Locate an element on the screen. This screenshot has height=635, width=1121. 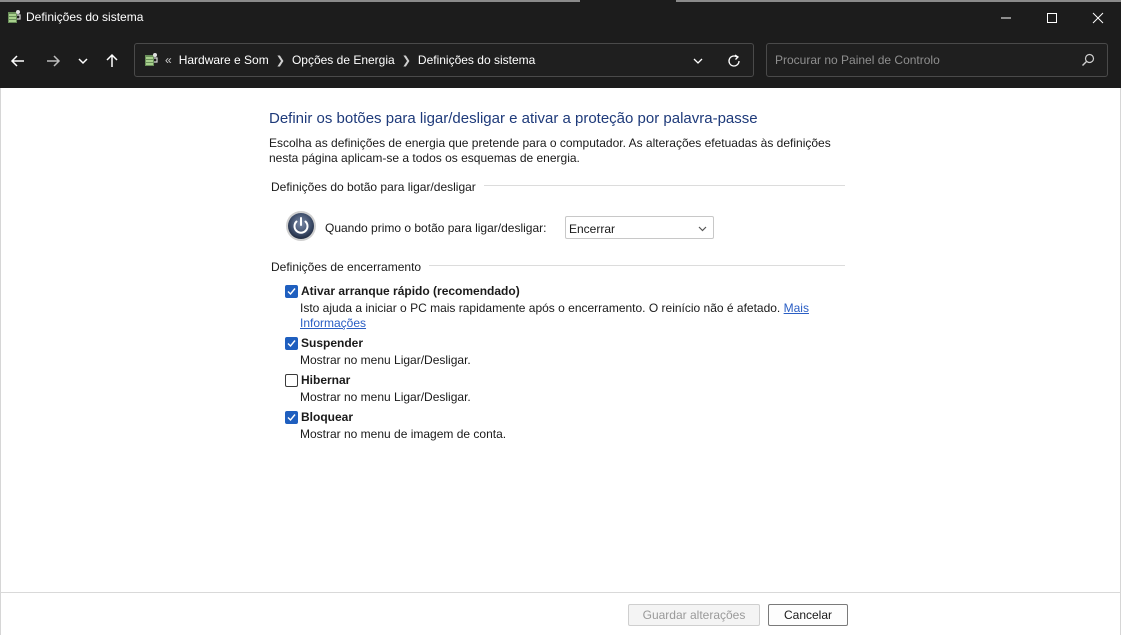
fast-startup-checkbox is located at coordinates (291, 291).